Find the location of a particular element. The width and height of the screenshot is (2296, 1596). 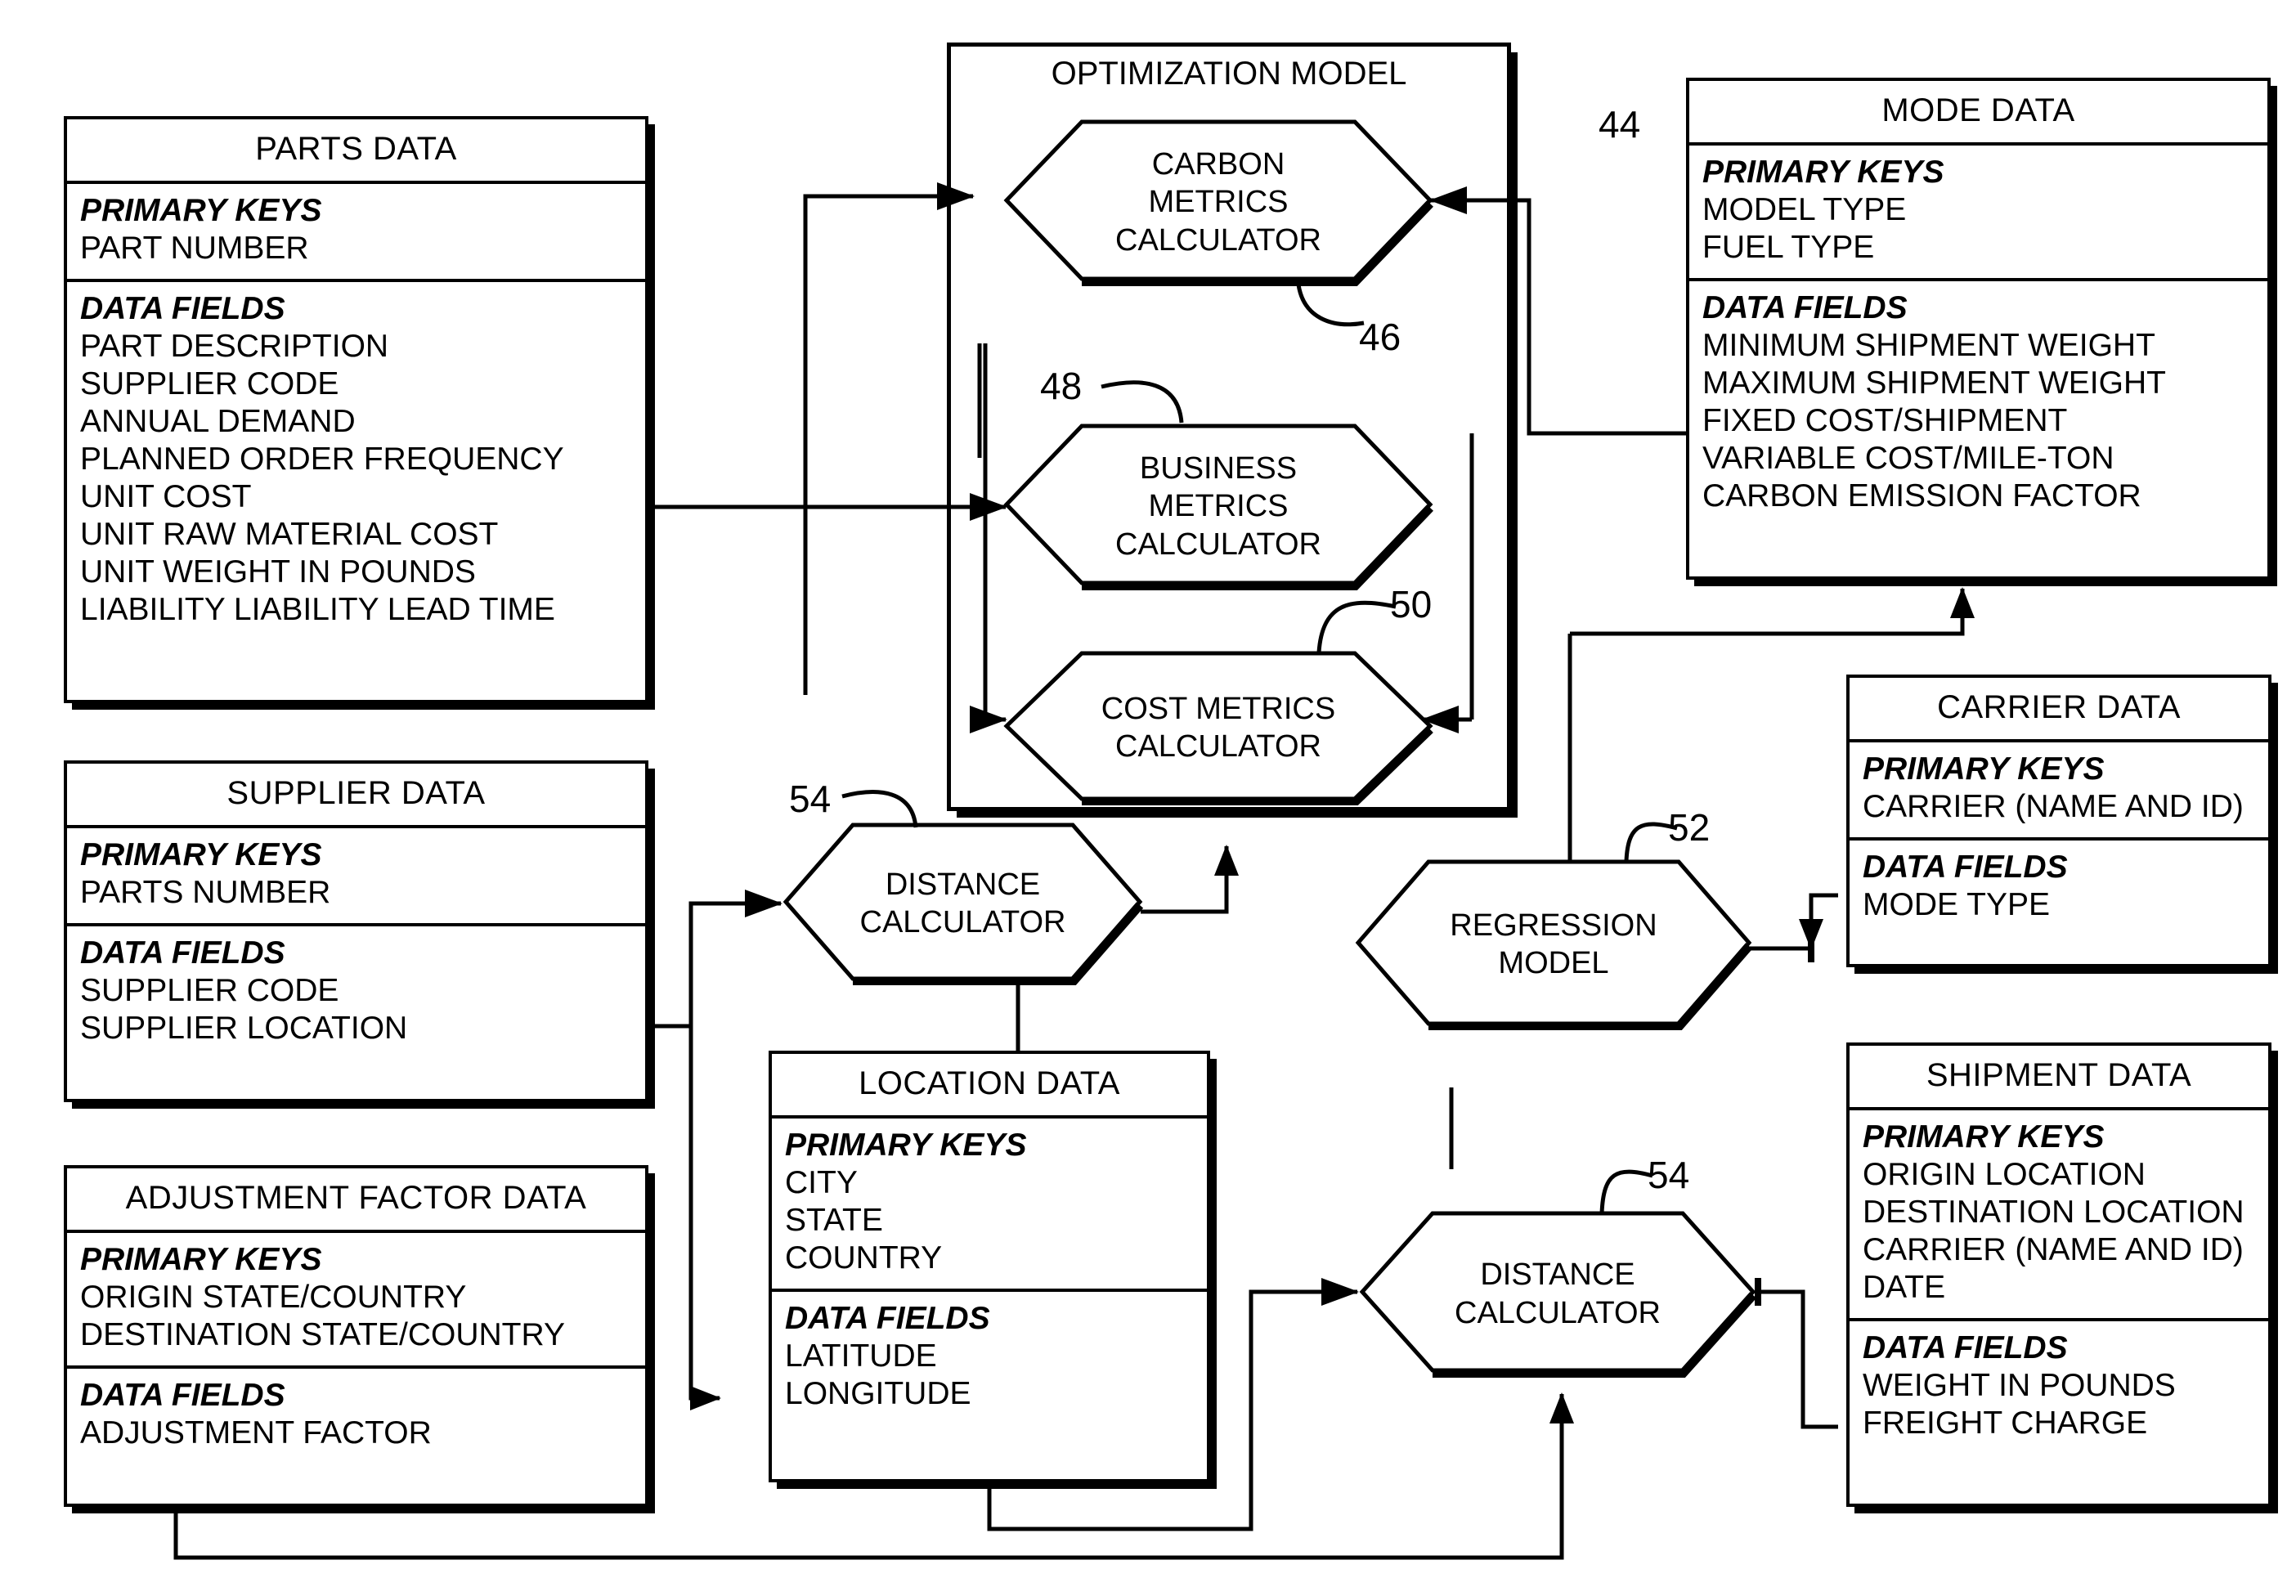

primary-key-item: MODEL TYPE is located at coordinates (1804, 210).